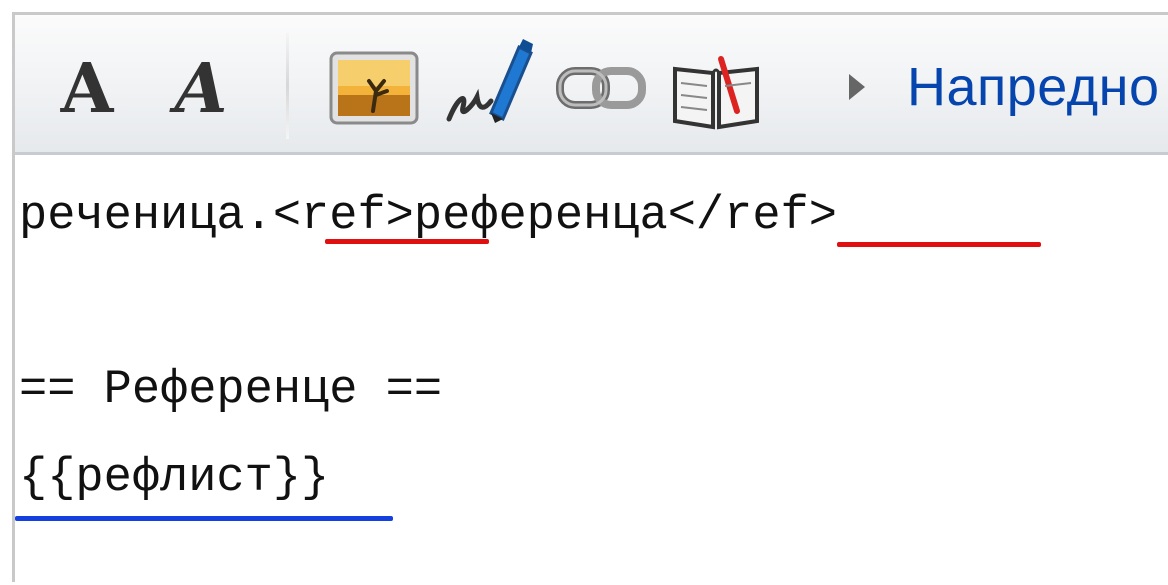  Describe the element at coordinates (428, 216) in the screenshot. I see `editor-line-ref: реченица.<ref>референца</ref>` at that location.